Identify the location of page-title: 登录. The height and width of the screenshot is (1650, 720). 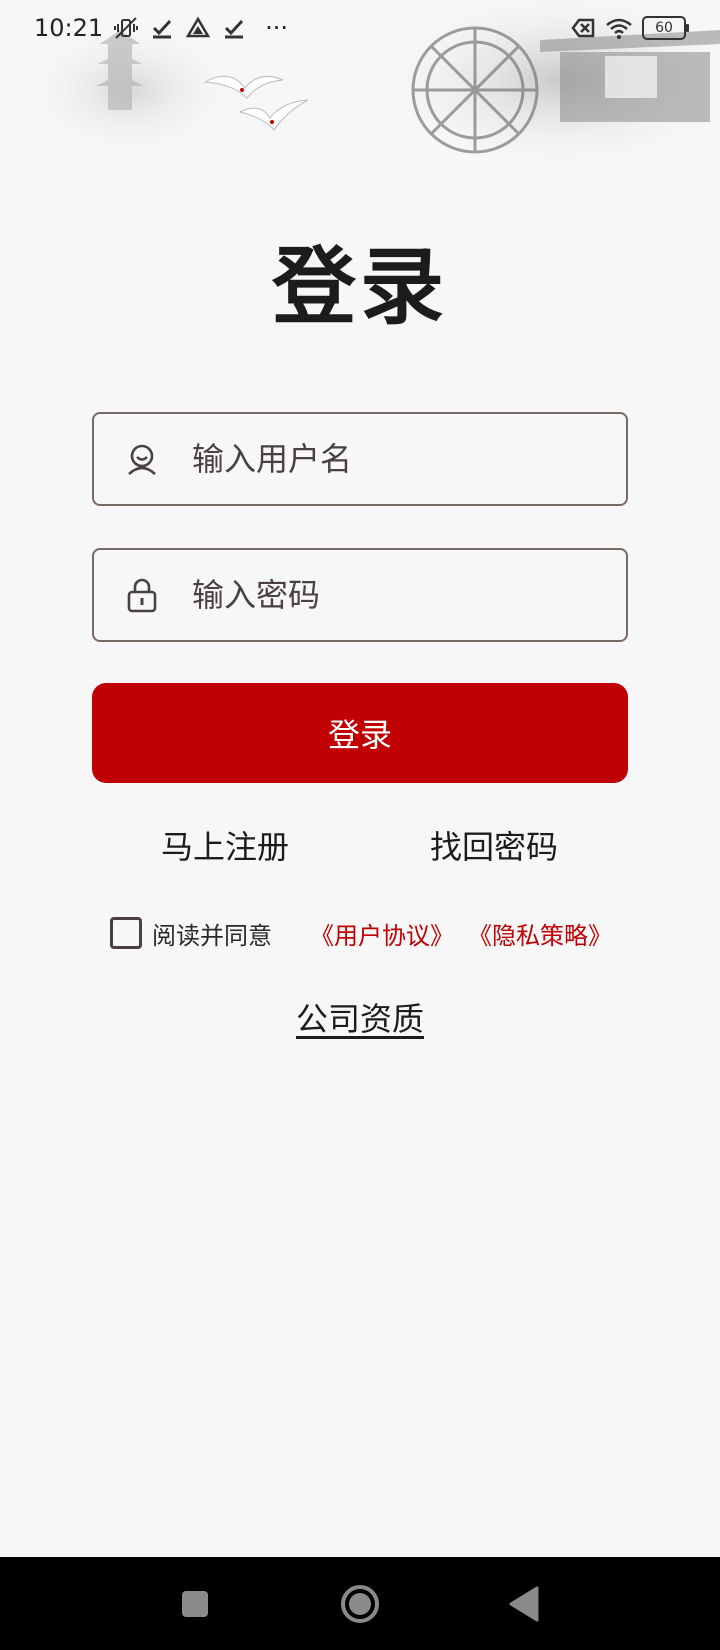
(359, 287).